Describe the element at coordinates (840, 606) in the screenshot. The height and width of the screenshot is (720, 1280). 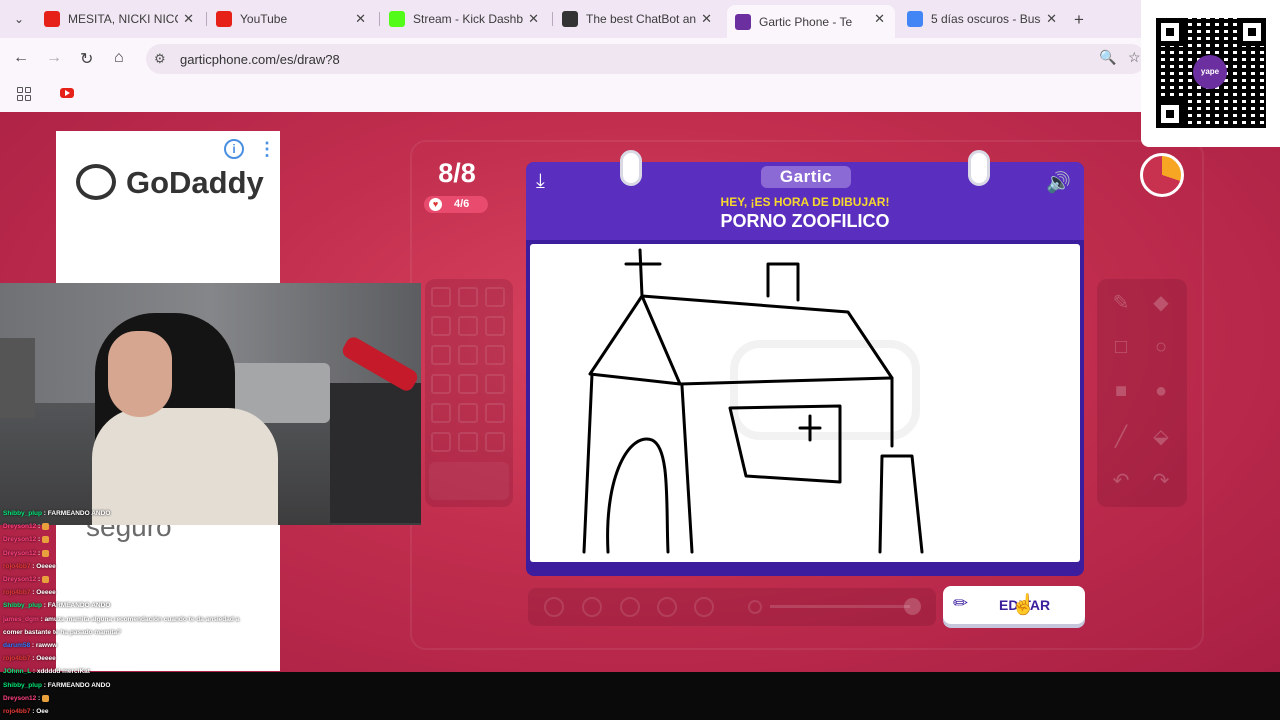
I see `opacity-slider` at that location.